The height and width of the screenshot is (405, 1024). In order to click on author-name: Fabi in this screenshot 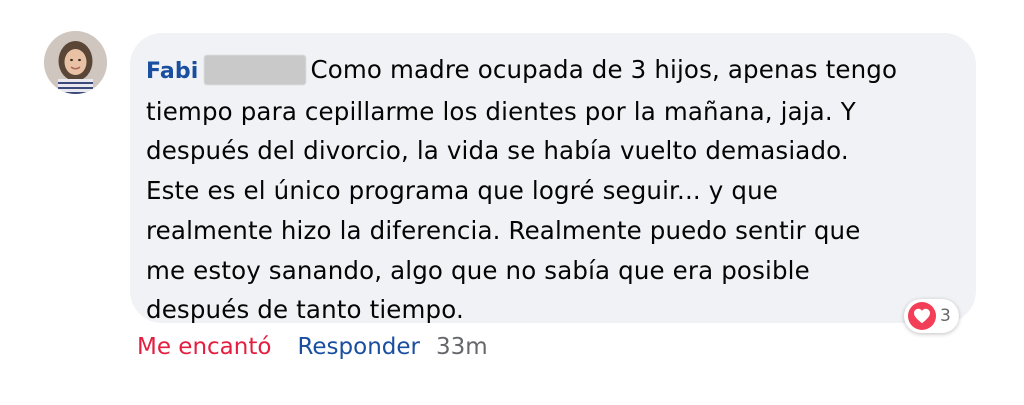, I will do `click(172, 71)`.